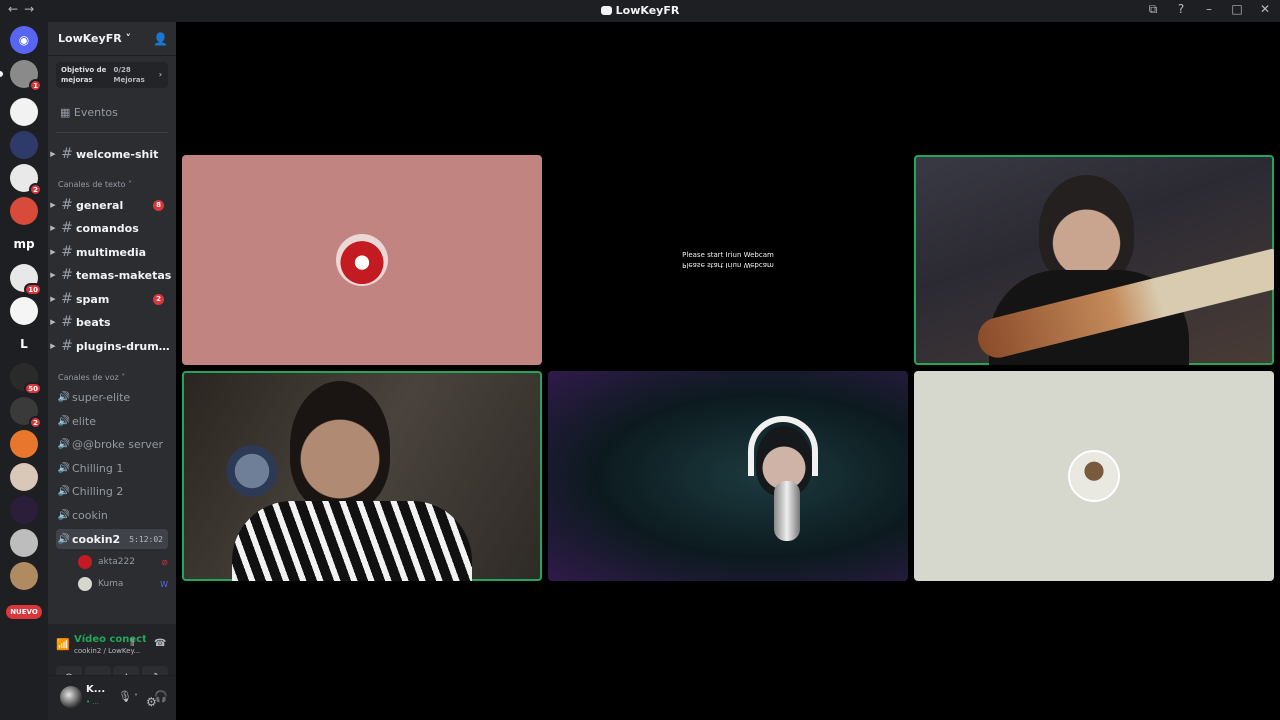  I want to click on video-tile-singer, so click(728, 476).